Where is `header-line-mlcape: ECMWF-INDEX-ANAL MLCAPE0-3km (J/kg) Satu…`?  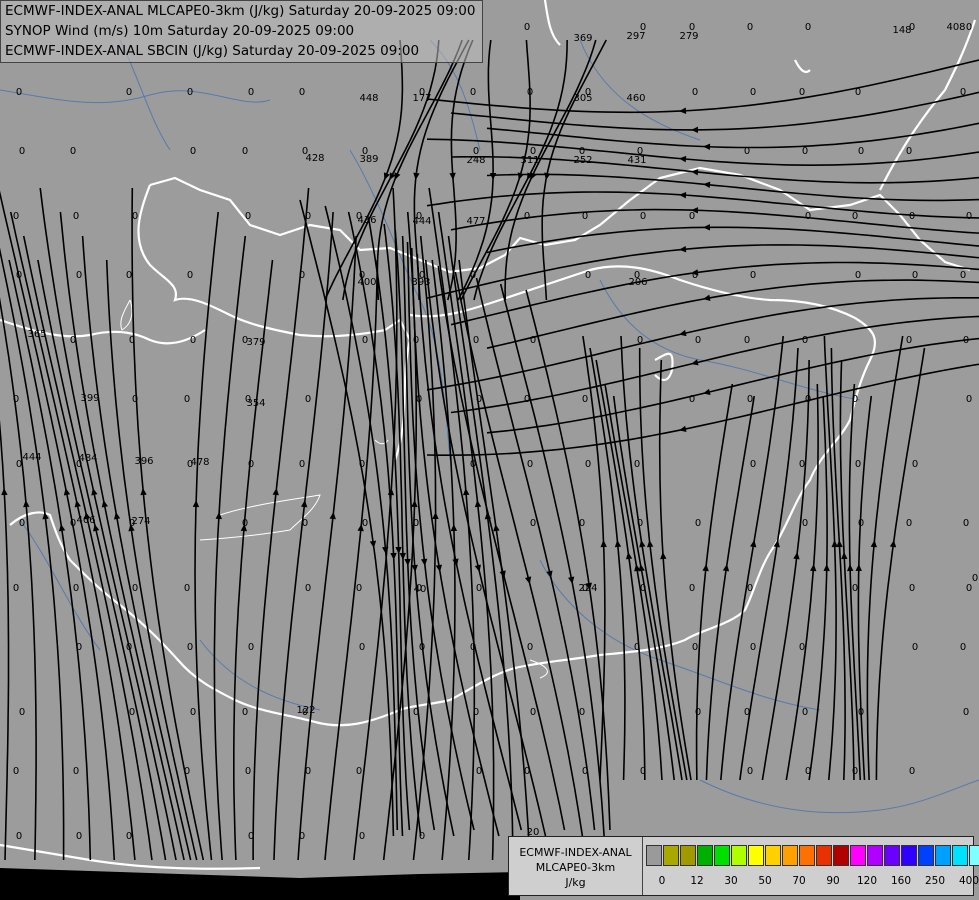 header-line-mlcape: ECMWF-INDEX-ANAL MLCAPE0-3km (J/kg) Satu… is located at coordinates (240, 11).